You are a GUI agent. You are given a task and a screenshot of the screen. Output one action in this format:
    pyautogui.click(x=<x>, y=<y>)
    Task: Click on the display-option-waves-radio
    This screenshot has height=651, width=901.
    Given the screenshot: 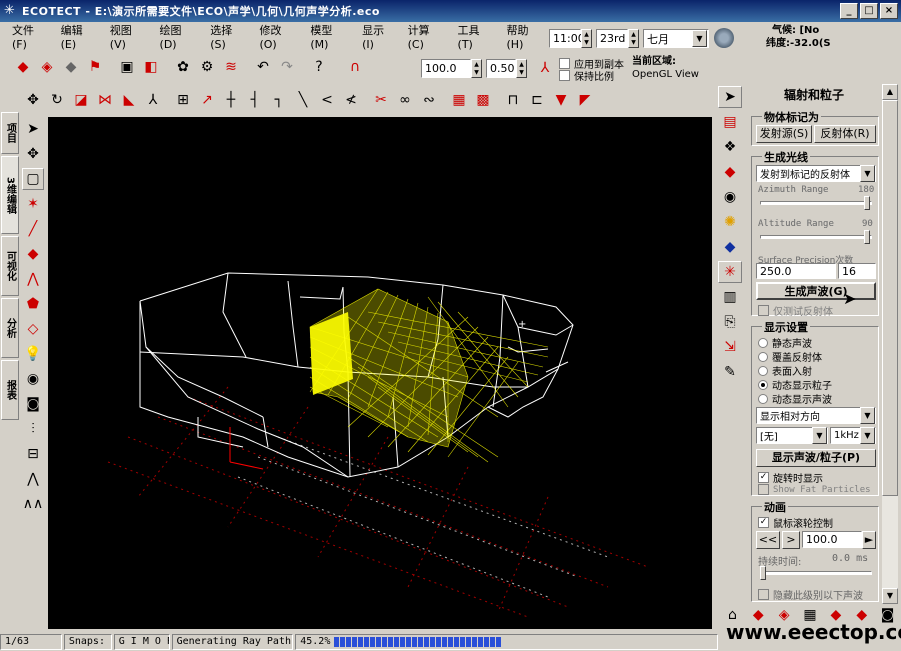 What is the action you would take?
    pyautogui.click(x=763, y=398)
    